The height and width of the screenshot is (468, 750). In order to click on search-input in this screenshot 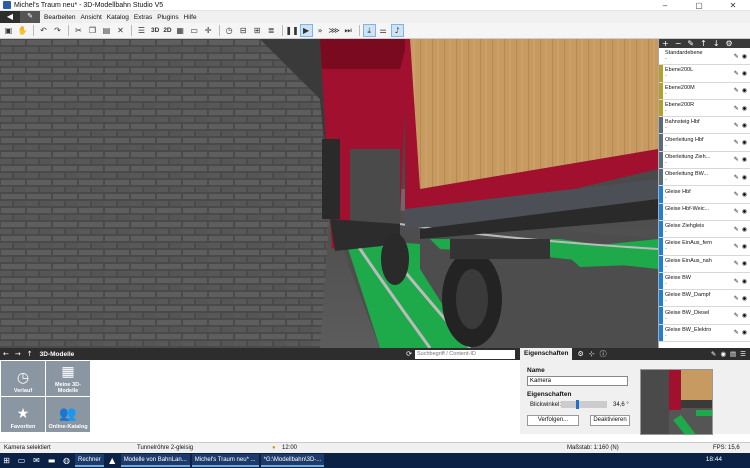, I will do `click(465, 354)`.